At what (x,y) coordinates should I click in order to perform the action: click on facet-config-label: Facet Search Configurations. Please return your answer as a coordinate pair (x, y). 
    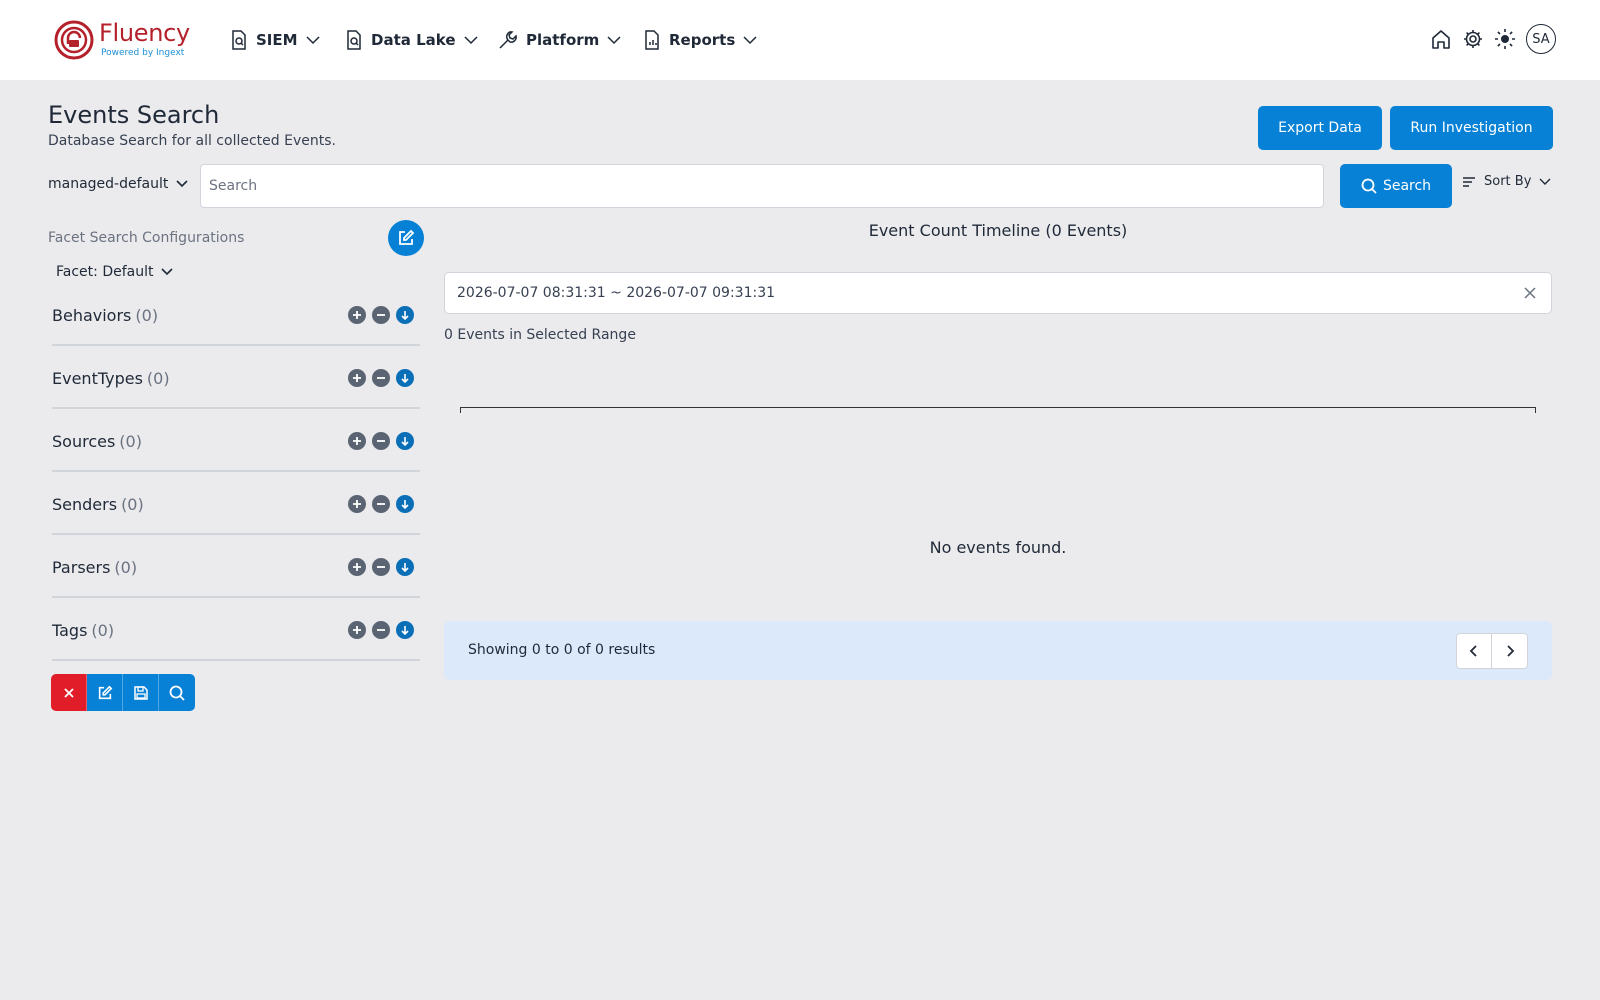
    Looking at the image, I should click on (146, 238).